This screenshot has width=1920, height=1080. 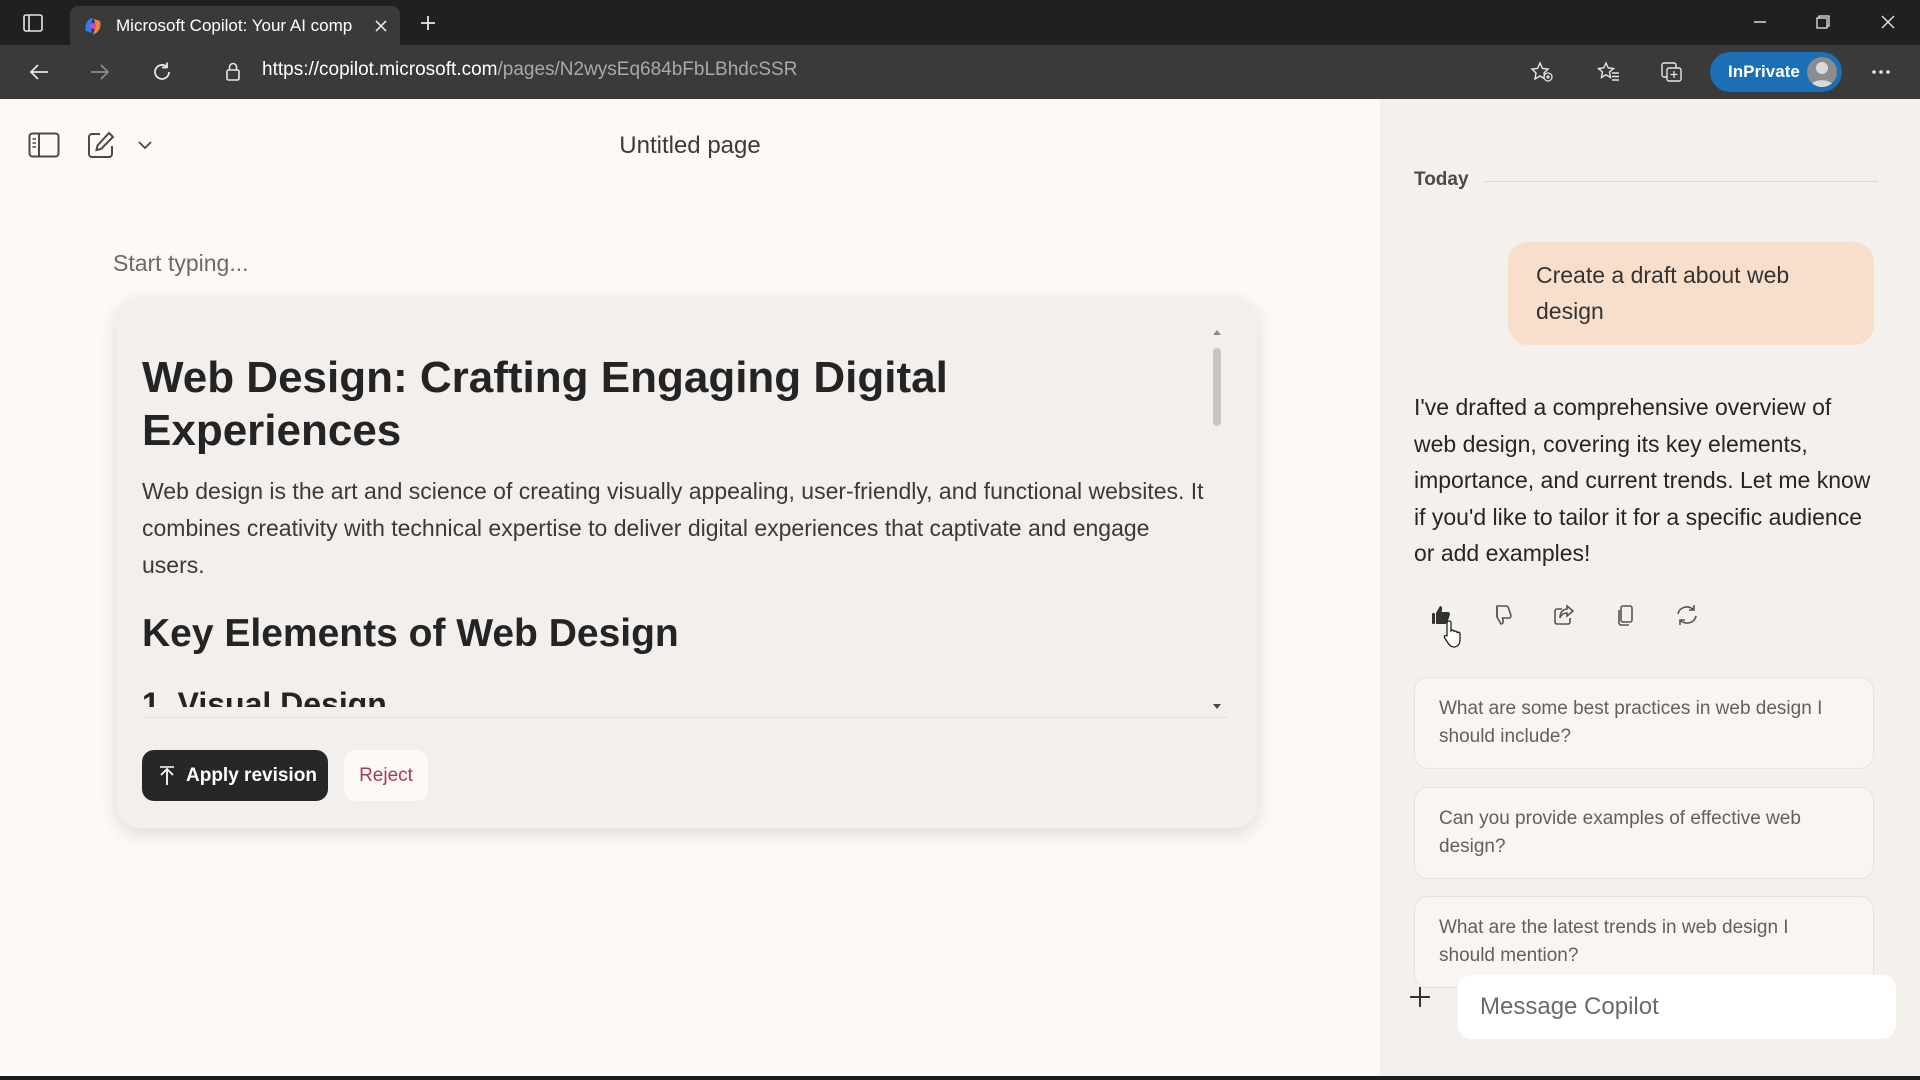 I want to click on apply-revision-button: Apply revision, so click(x=235, y=775).